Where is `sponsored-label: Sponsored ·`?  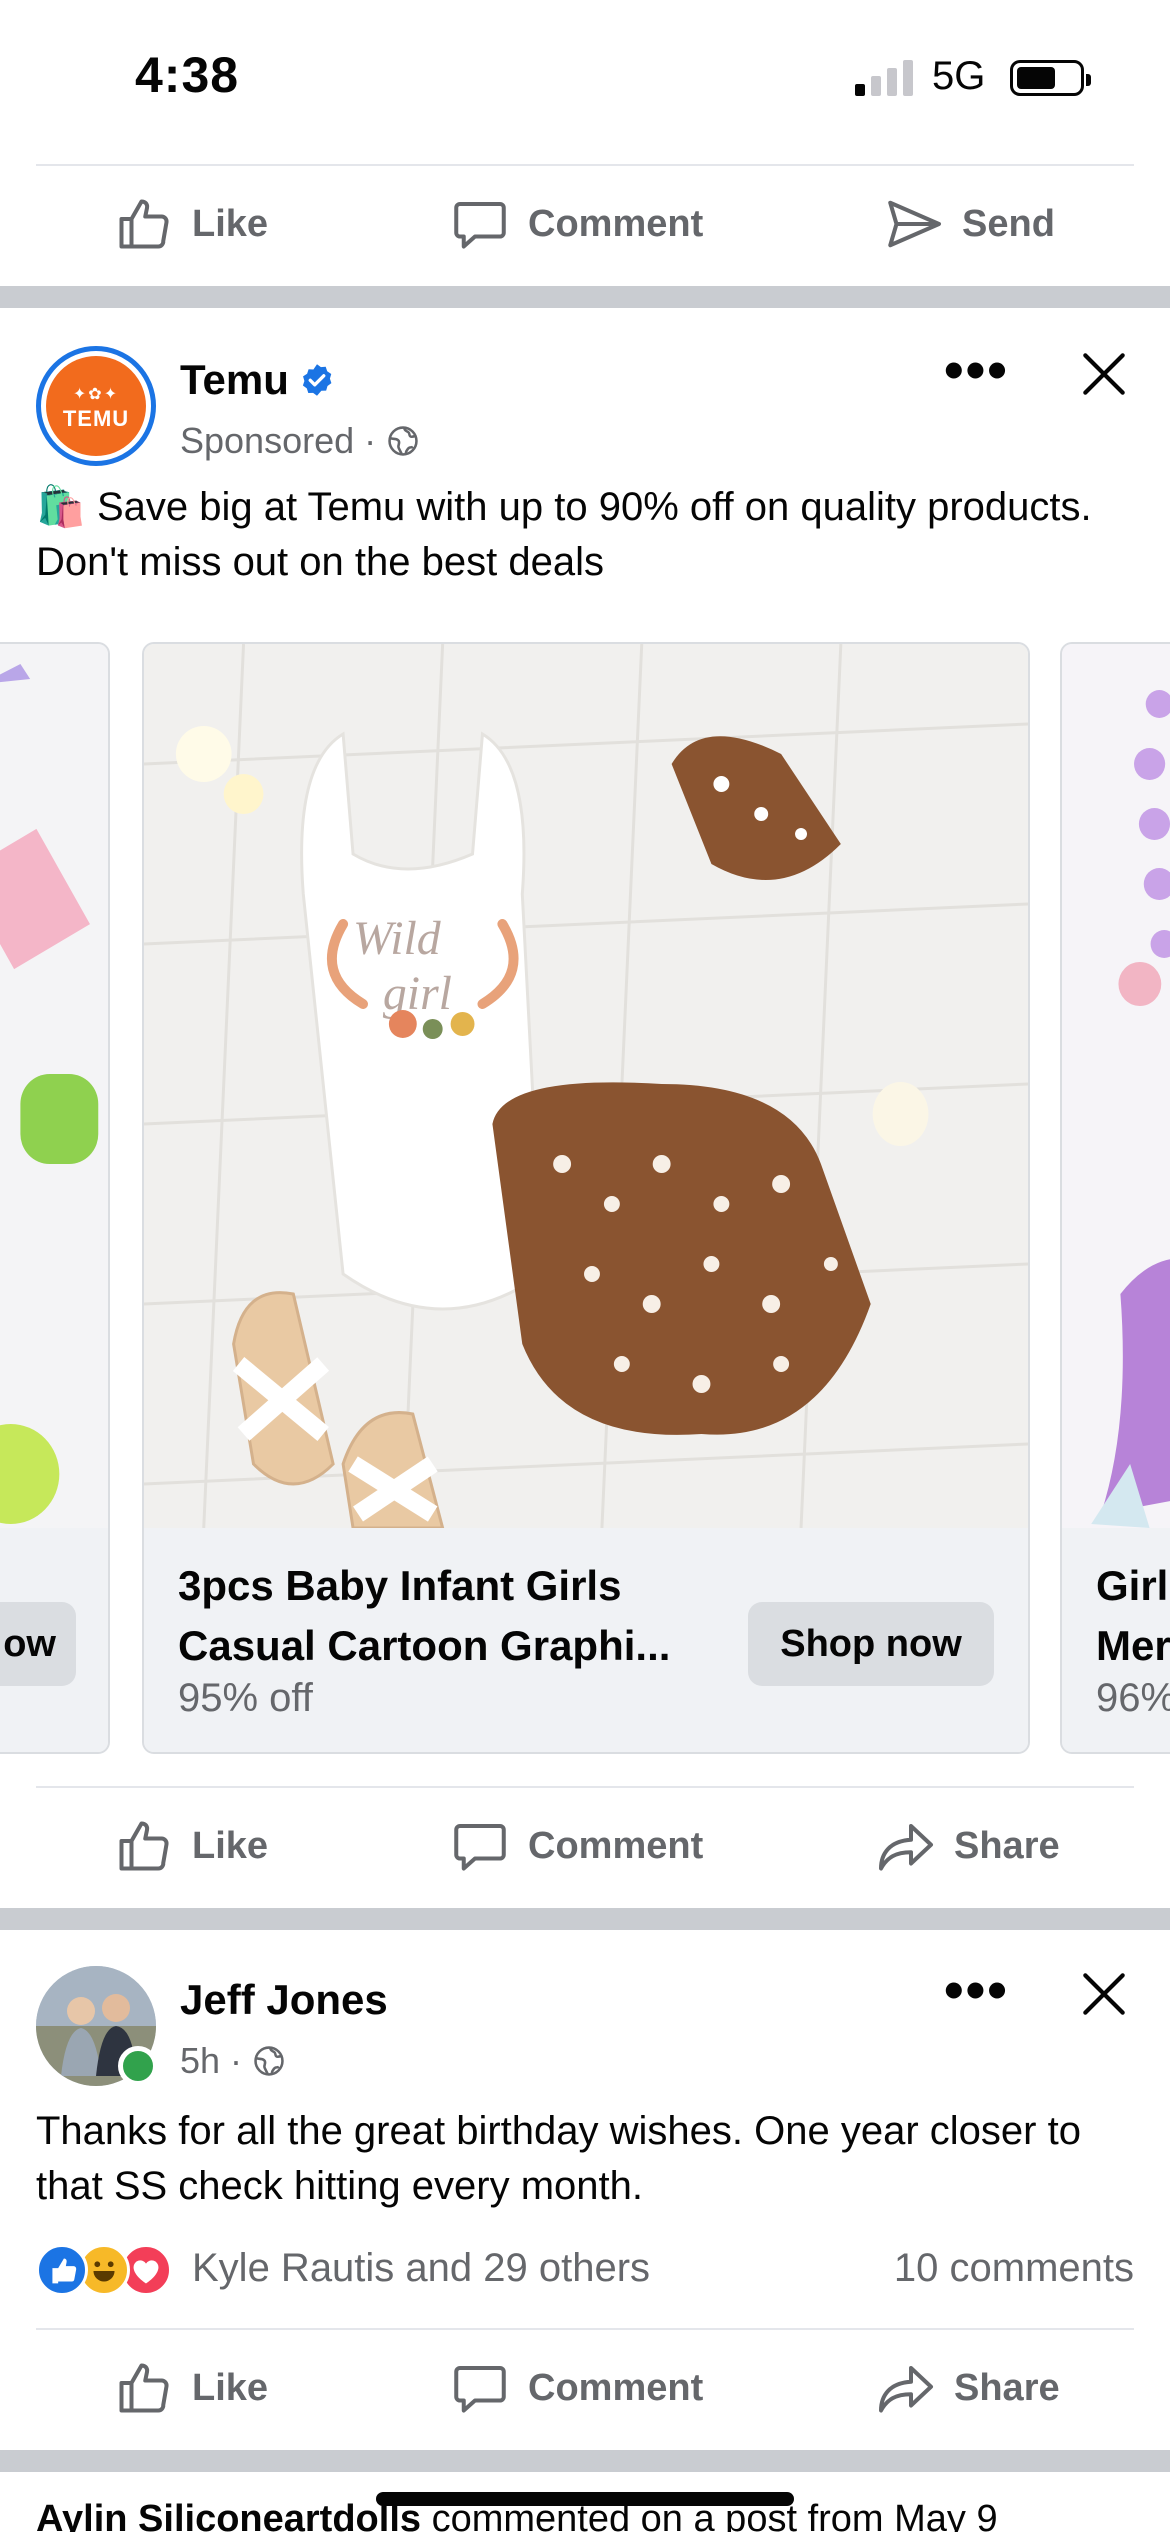 sponsored-label: Sponsored · is located at coordinates (278, 440).